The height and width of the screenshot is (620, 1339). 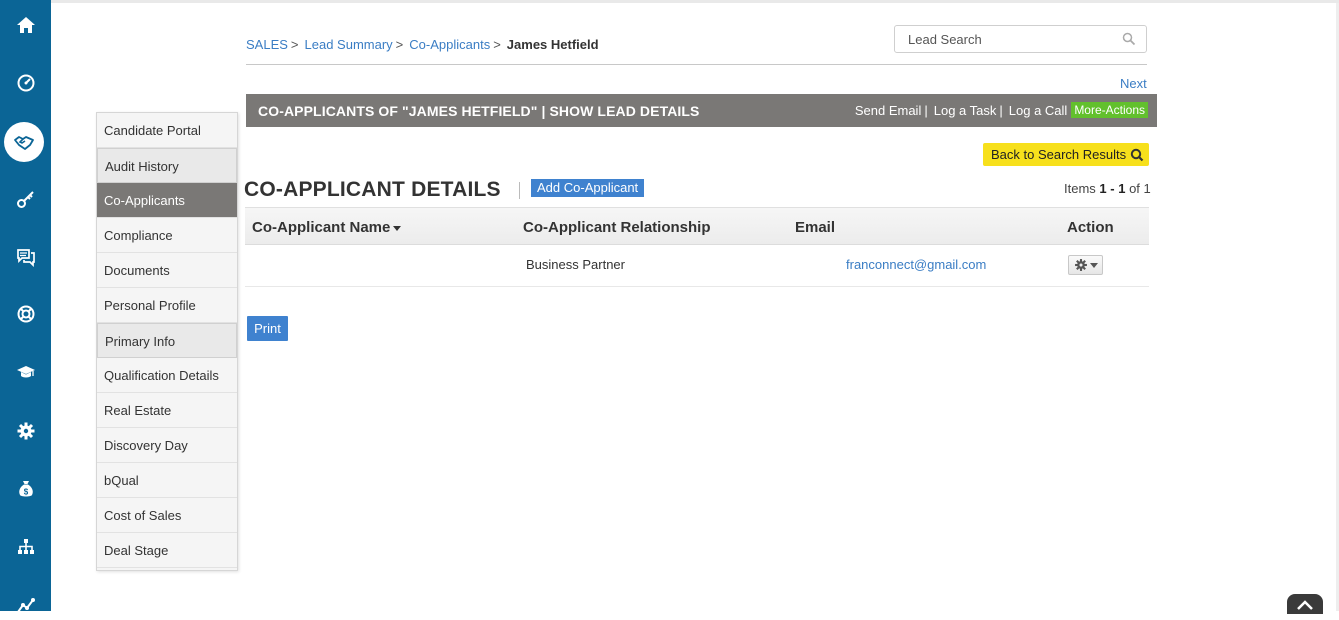 What do you see at coordinates (965, 110) in the screenshot?
I see `log-task-link: Log a Task` at bounding box center [965, 110].